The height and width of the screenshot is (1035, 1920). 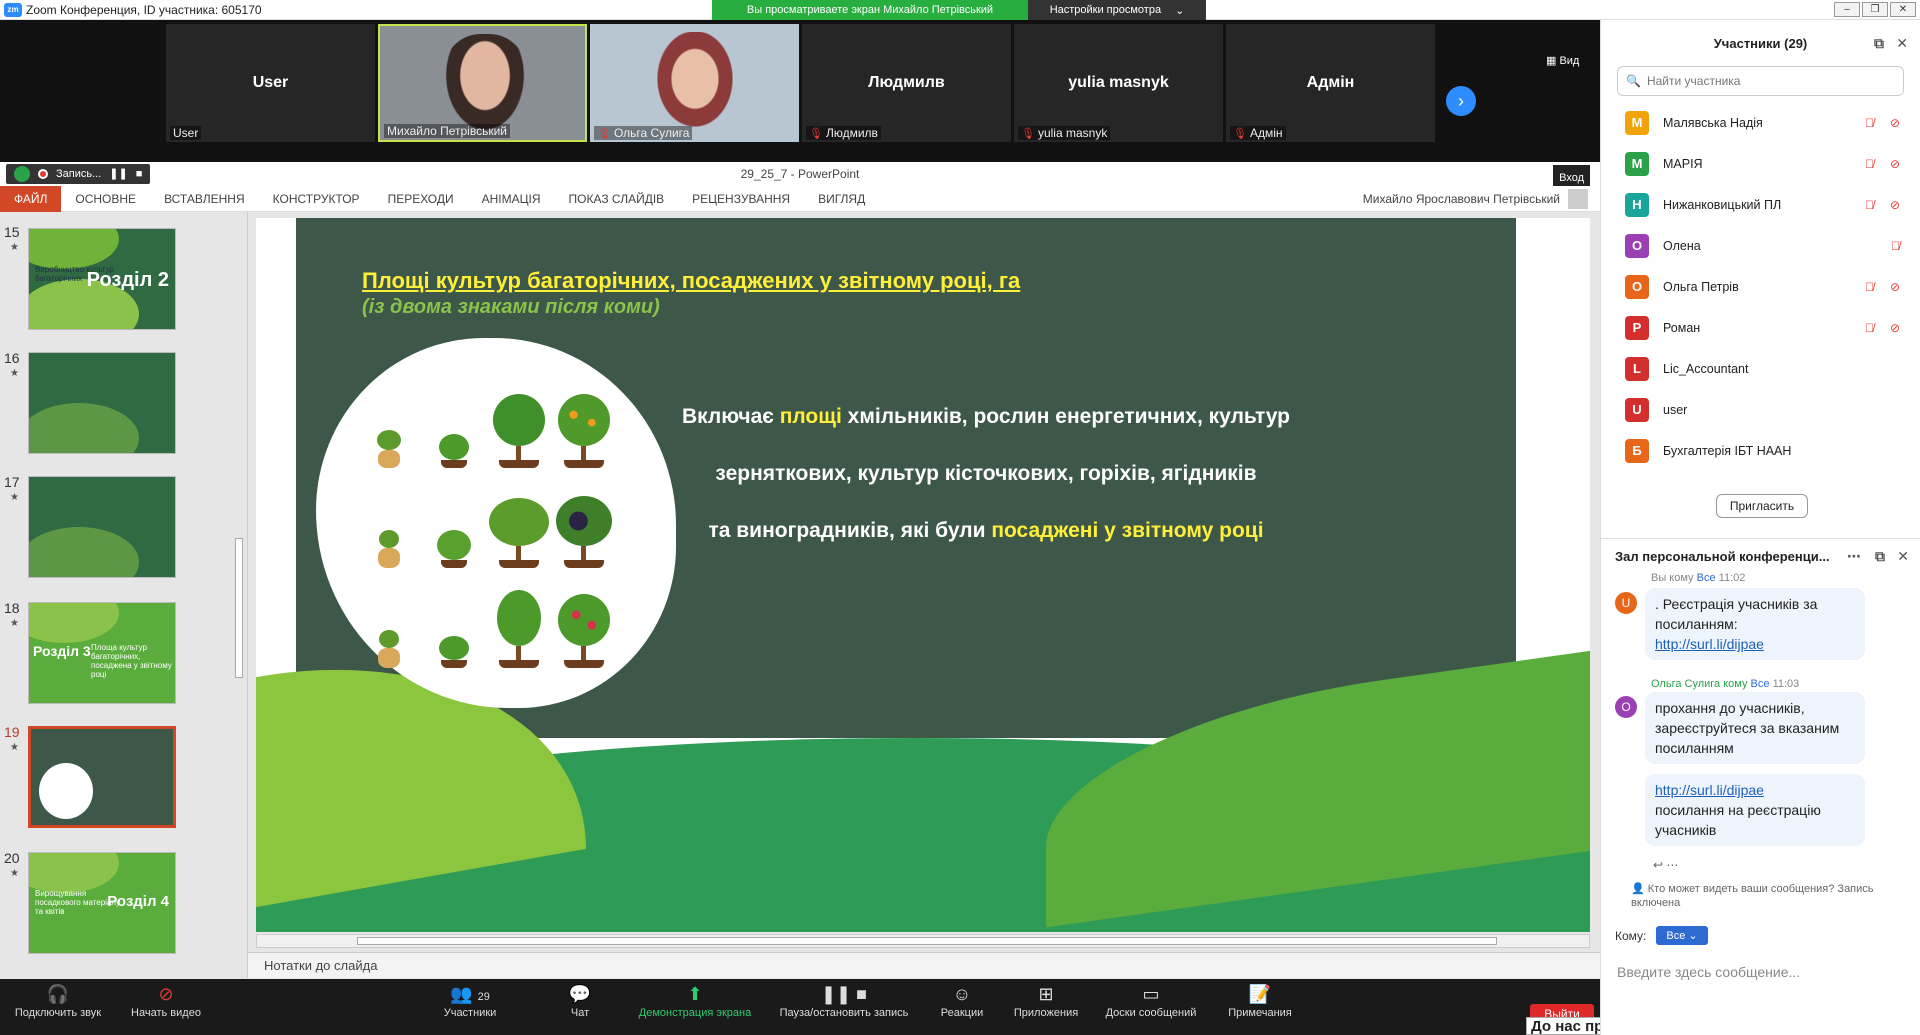 I want to click on star-icon: ★, so click(x=14, y=373).